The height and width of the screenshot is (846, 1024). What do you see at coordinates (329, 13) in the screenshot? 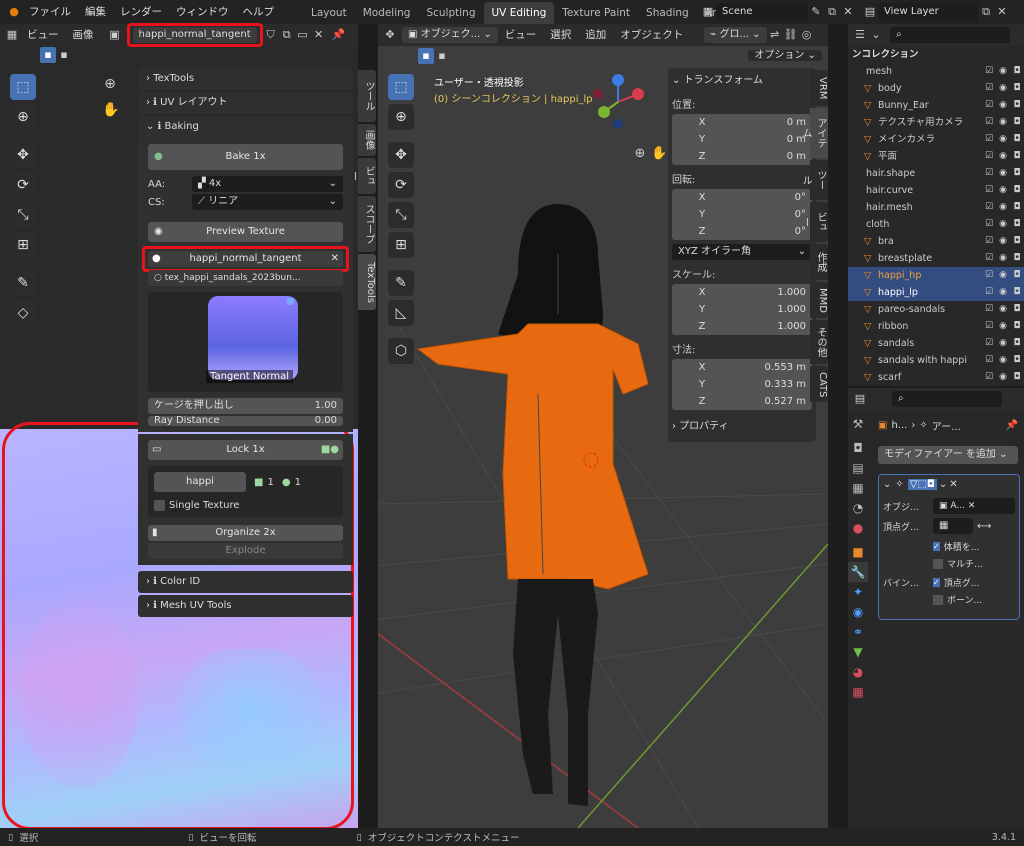
I see `tab-layout: Layout` at bounding box center [329, 13].